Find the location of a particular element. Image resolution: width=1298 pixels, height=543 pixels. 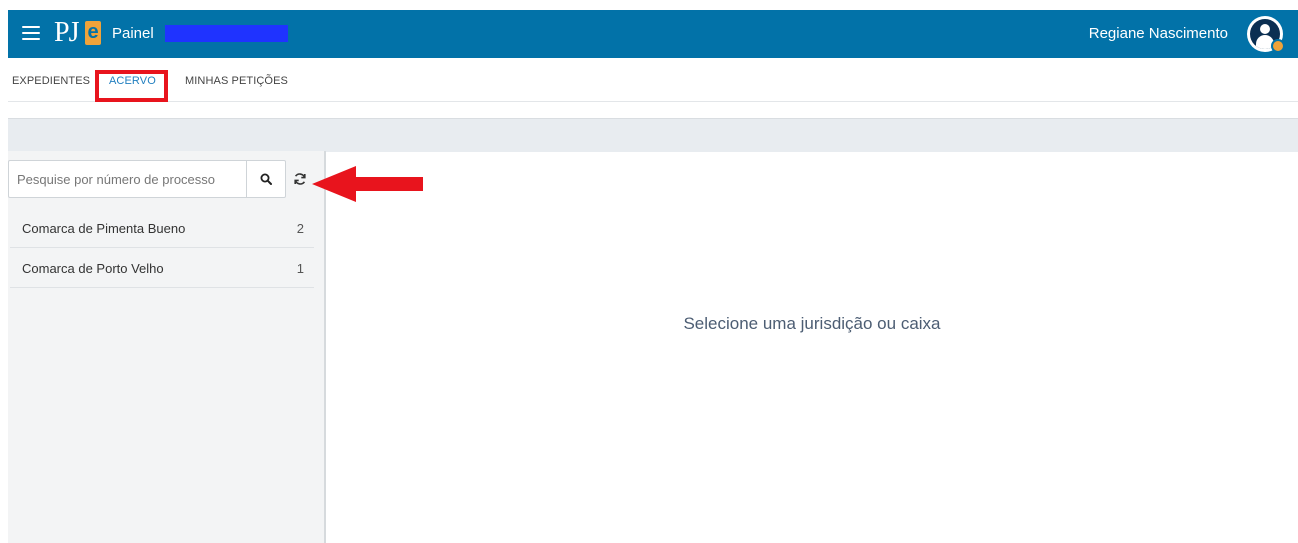

search-input is located at coordinates (125, 179).